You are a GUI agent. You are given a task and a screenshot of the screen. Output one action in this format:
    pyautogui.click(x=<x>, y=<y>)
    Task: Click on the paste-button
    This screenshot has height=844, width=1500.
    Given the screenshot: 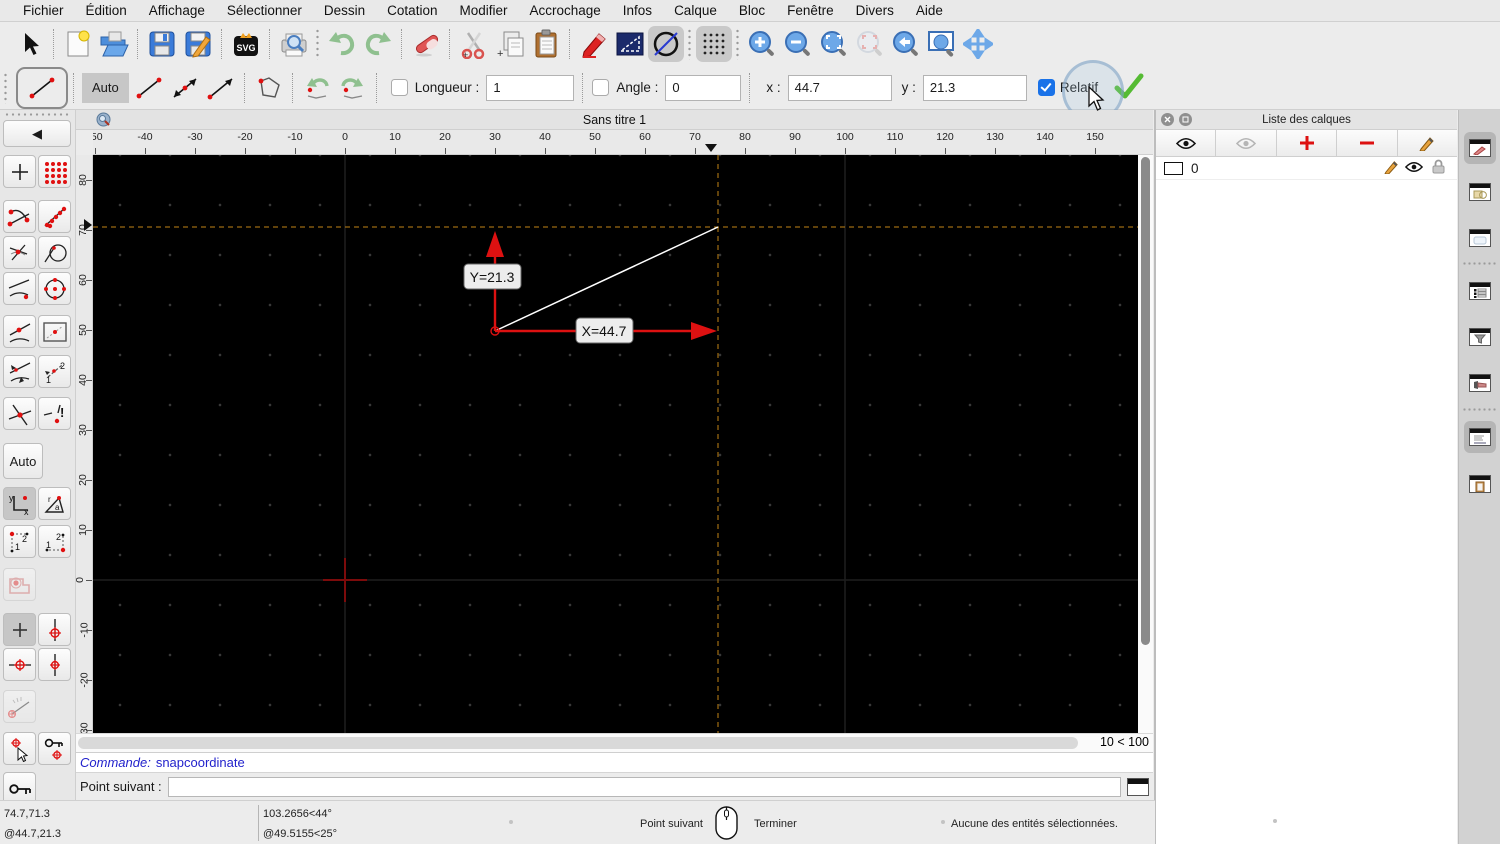 What is the action you would take?
    pyautogui.click(x=546, y=44)
    